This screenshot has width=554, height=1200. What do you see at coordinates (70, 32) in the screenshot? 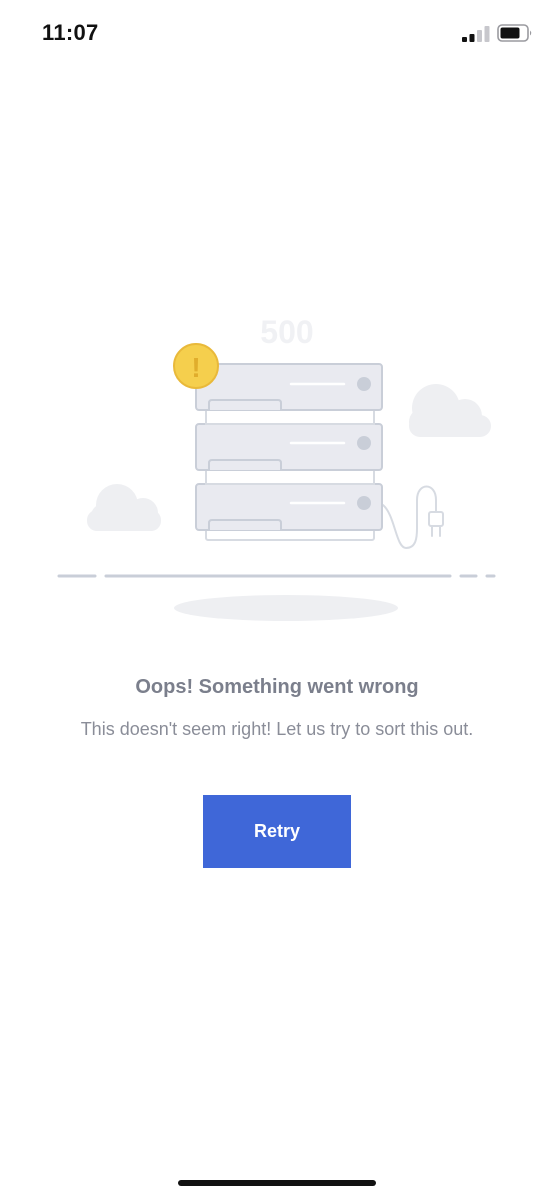
I see `status-time: 11:07` at bounding box center [70, 32].